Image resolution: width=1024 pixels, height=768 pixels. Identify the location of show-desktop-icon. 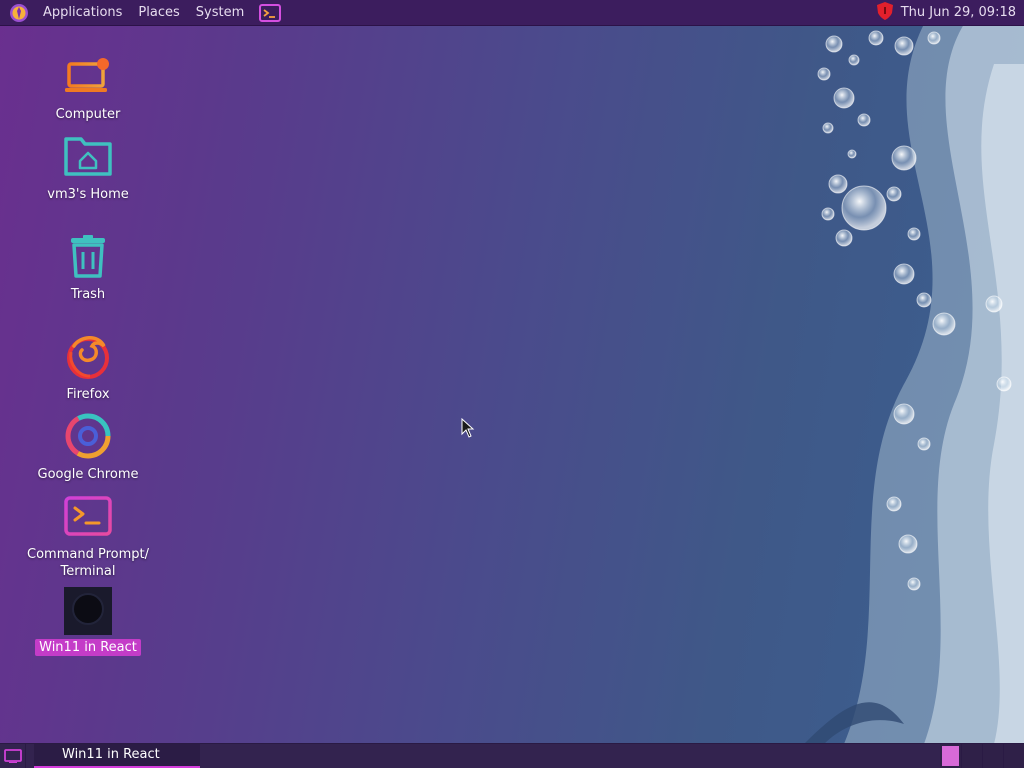
(13, 756).